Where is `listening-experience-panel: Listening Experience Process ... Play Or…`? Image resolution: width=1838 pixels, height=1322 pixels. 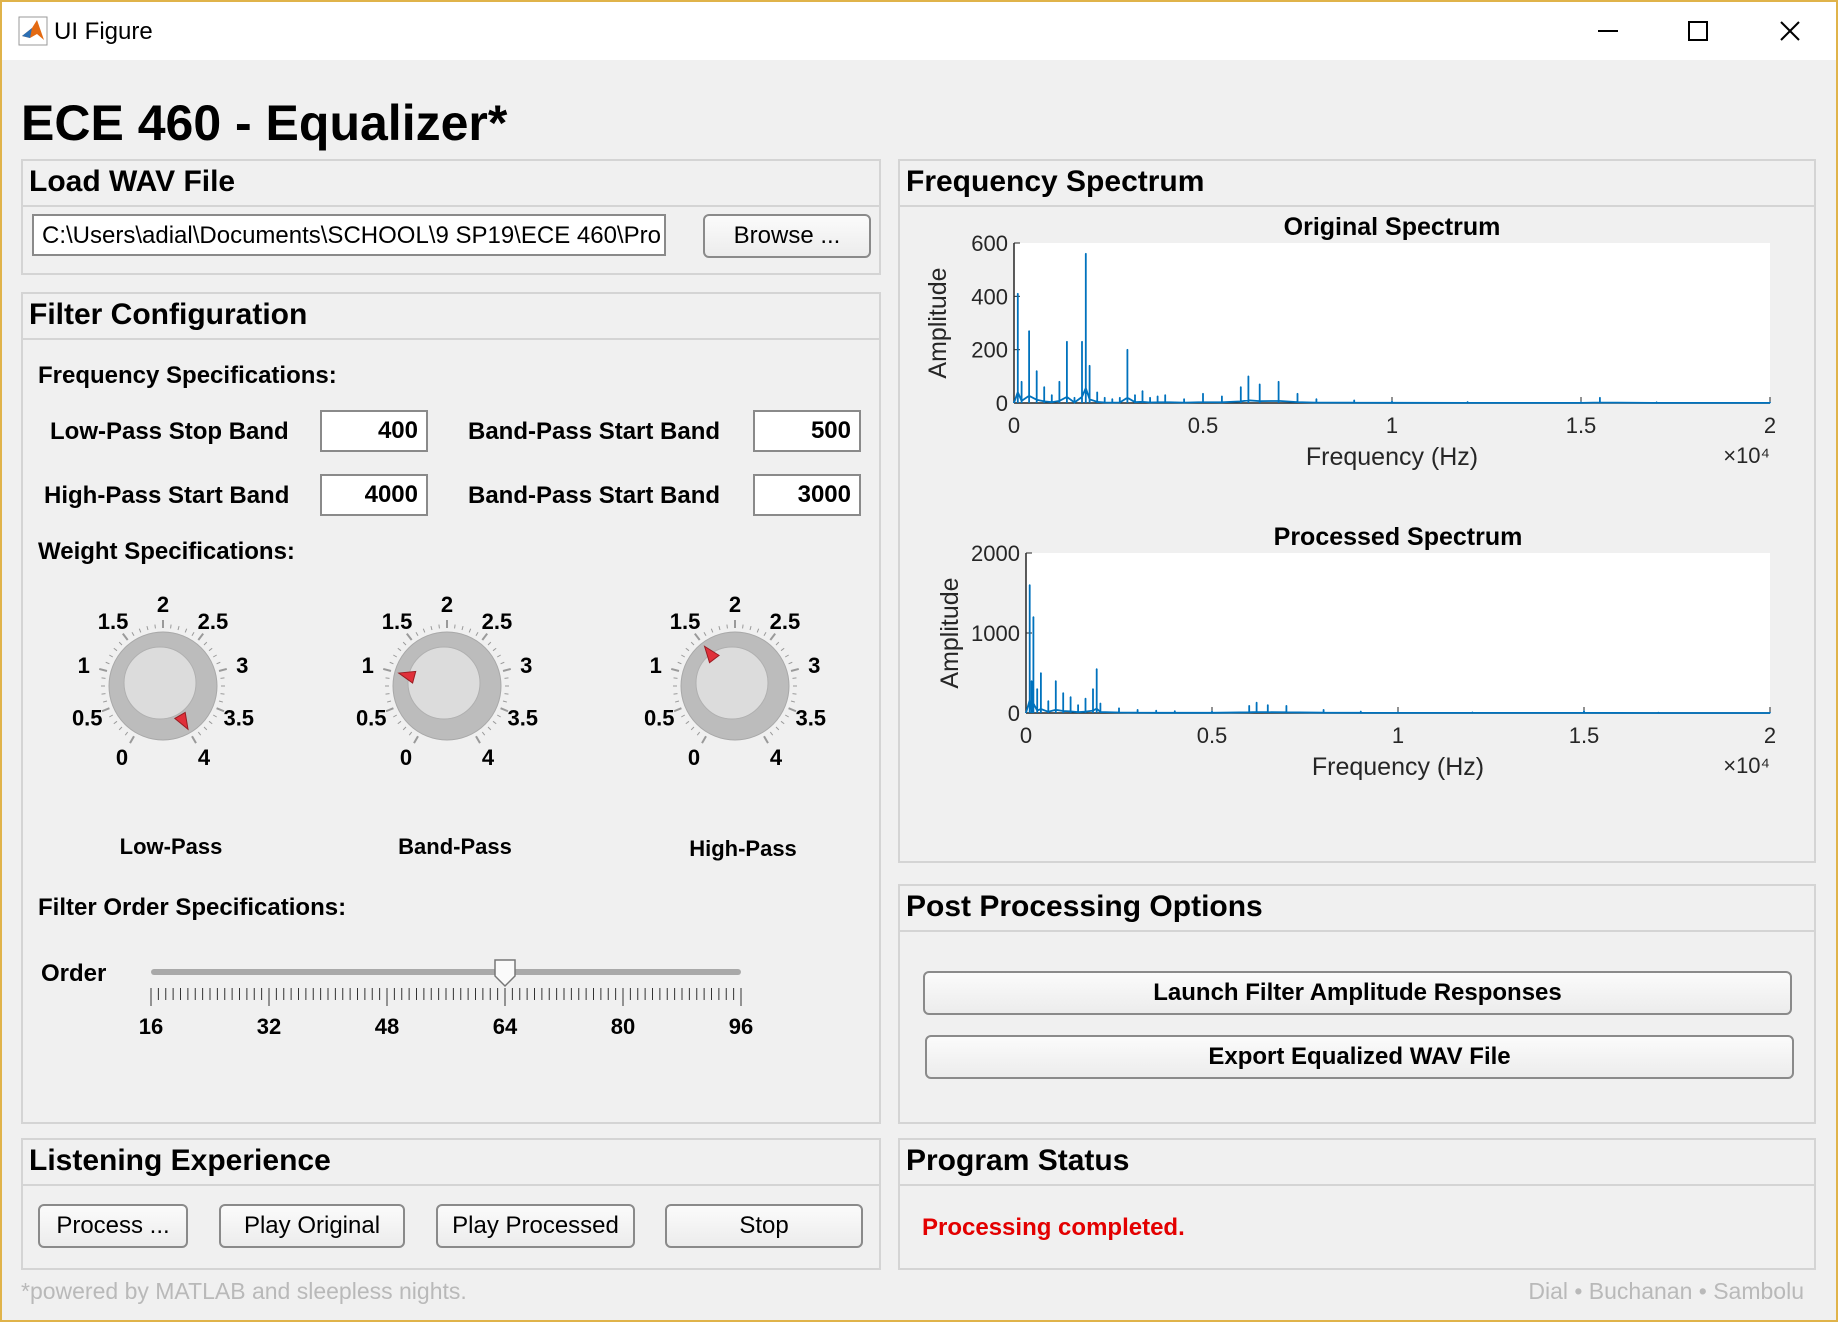 listening-experience-panel: Listening Experience Process ... Play Or… is located at coordinates (451, 1204).